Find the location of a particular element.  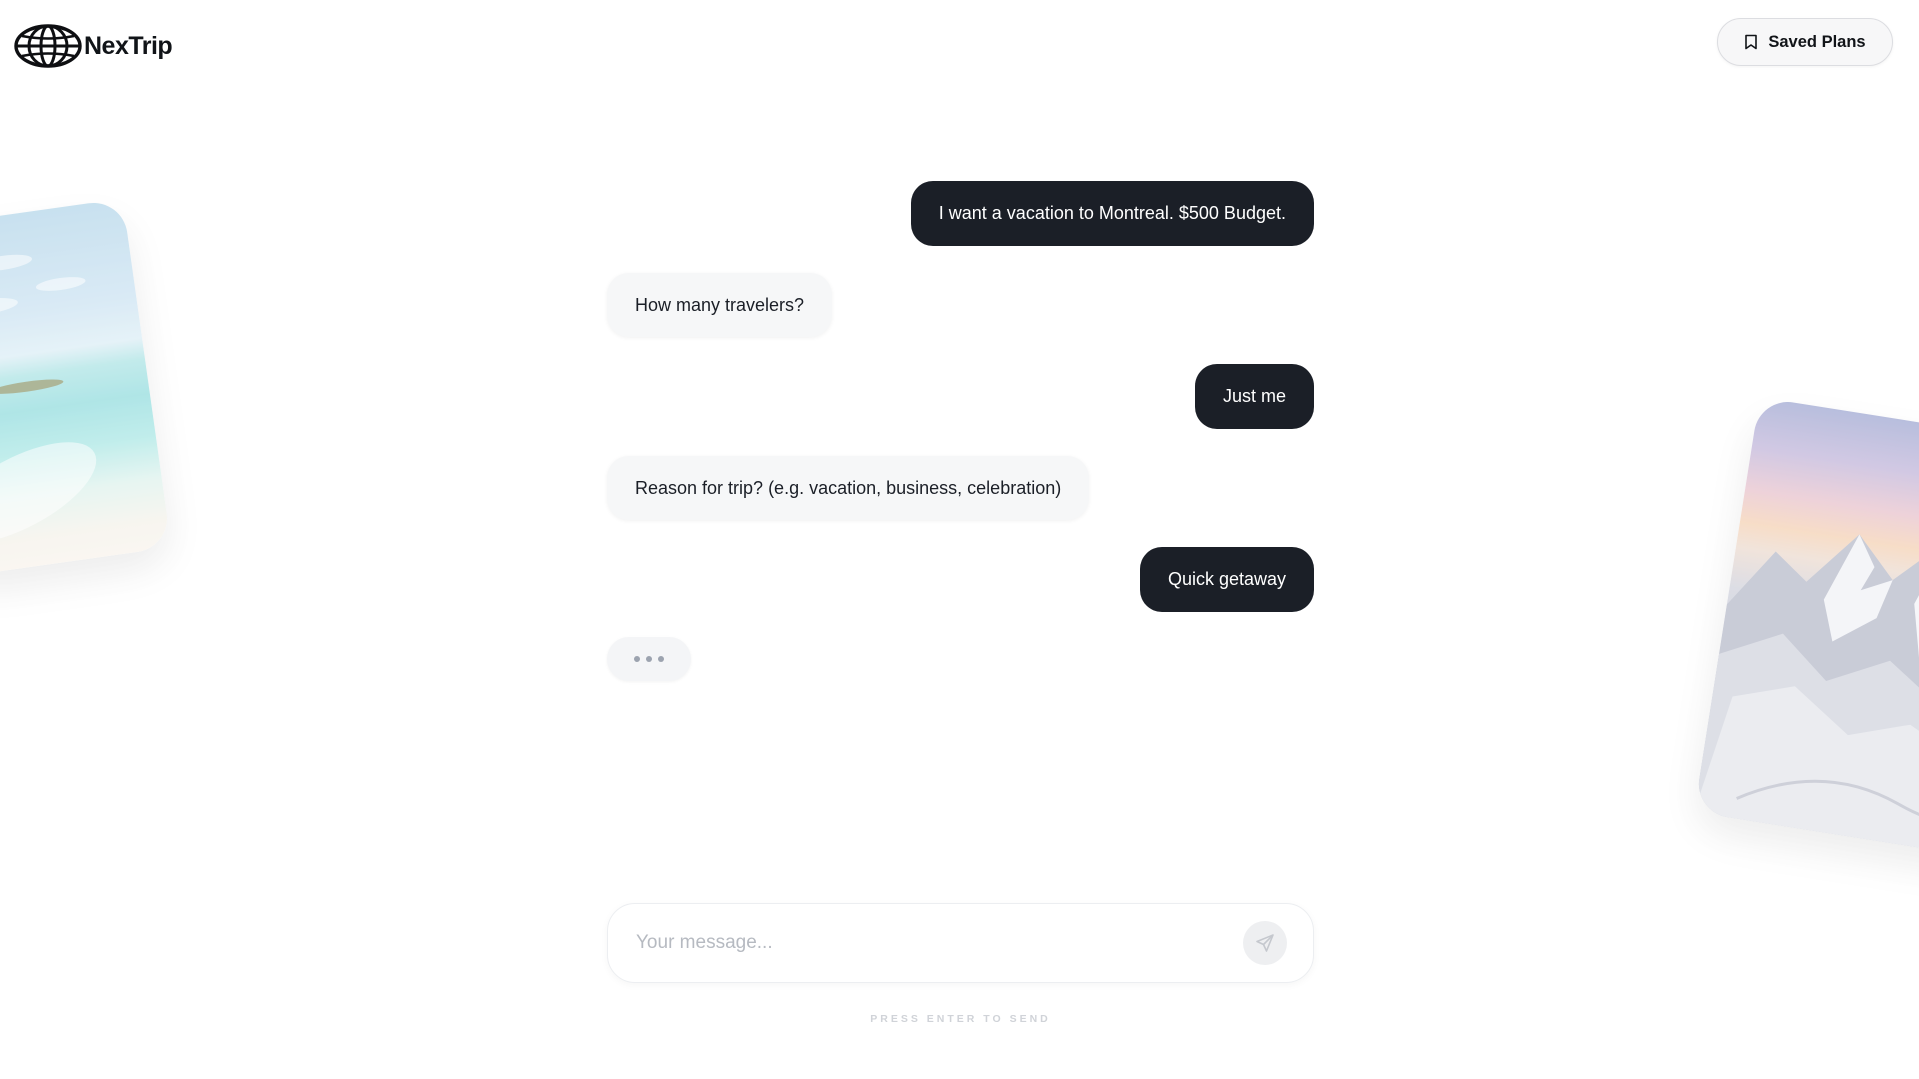

user-message: Quick getaway is located at coordinates (1226, 579).